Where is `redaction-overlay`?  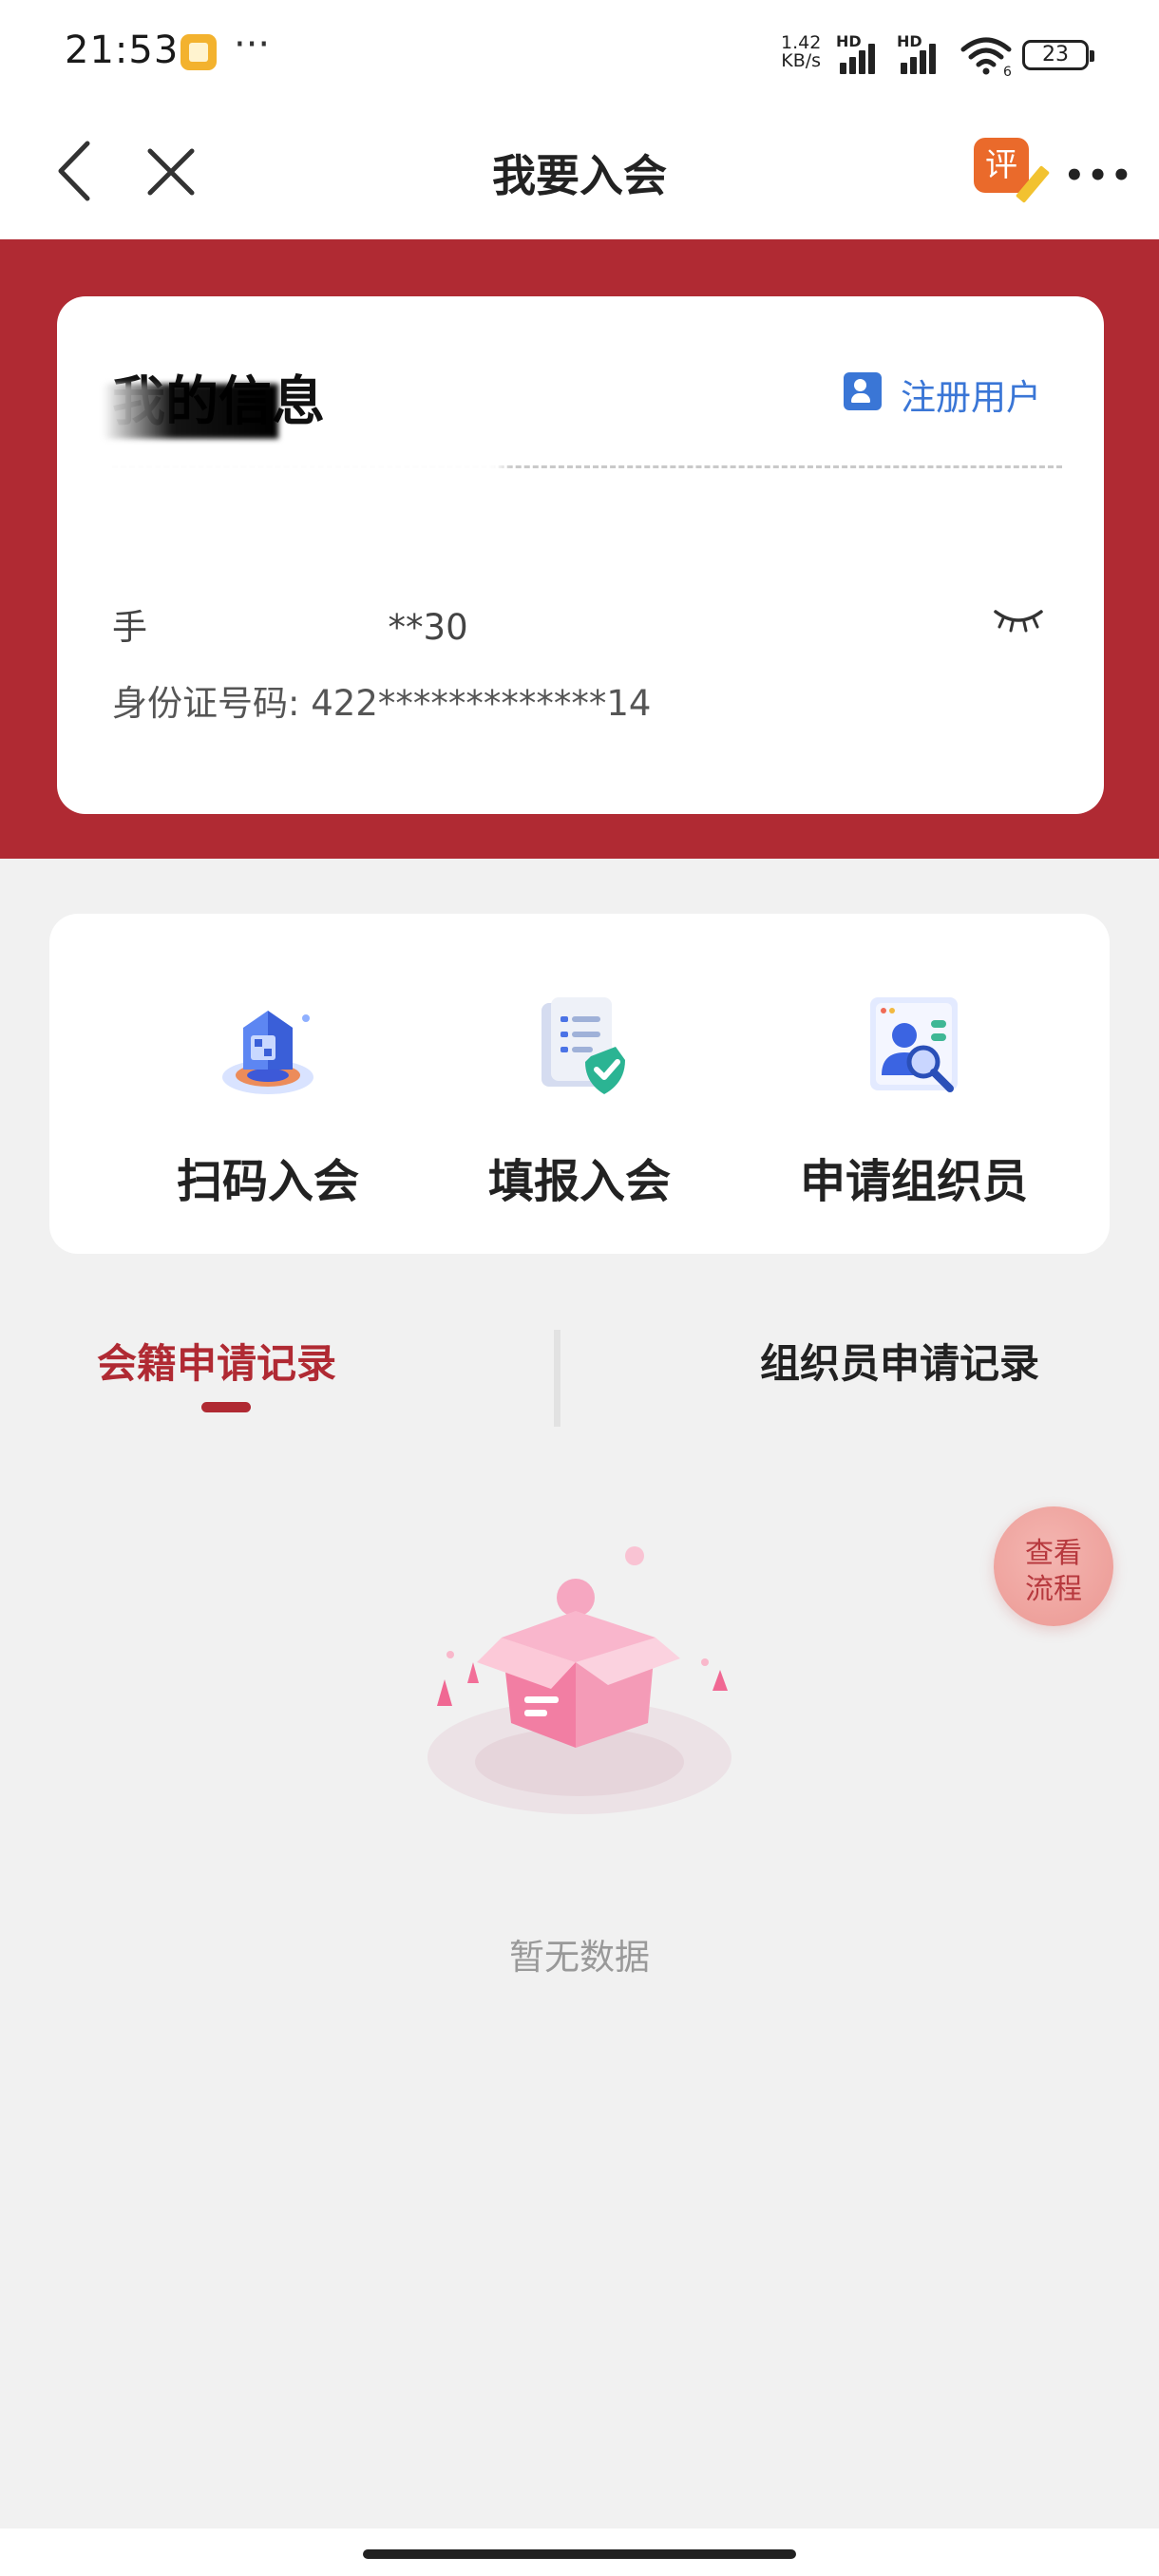
redaction-overlay is located at coordinates (190, 411).